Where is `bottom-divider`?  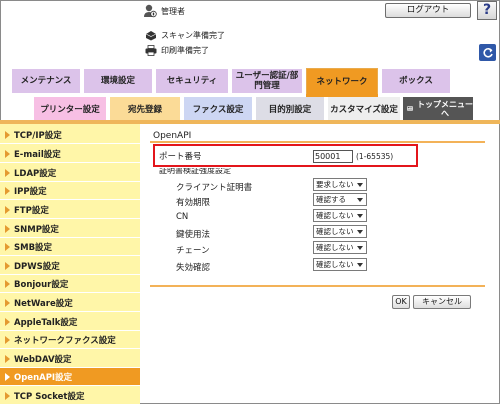
bottom-divider is located at coordinates (317, 286).